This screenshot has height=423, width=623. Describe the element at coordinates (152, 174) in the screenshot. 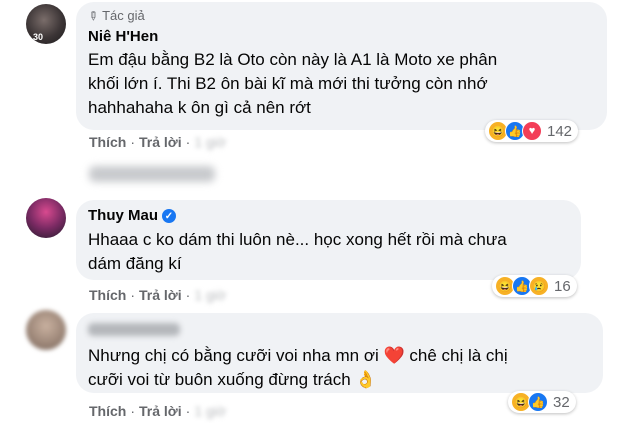

I see `view-replies-blurred` at that location.